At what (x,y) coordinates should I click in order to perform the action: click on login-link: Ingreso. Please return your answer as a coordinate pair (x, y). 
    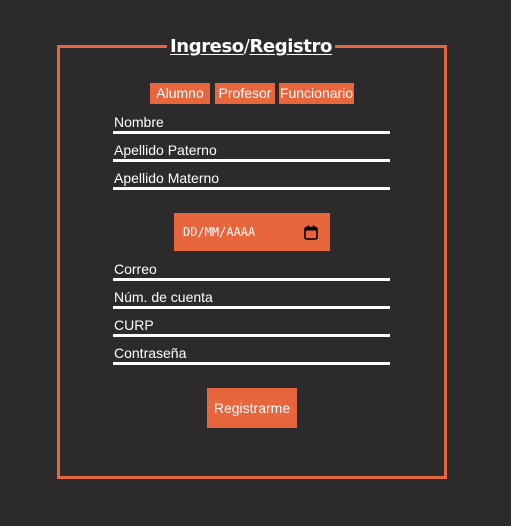
    Looking at the image, I should click on (207, 46).